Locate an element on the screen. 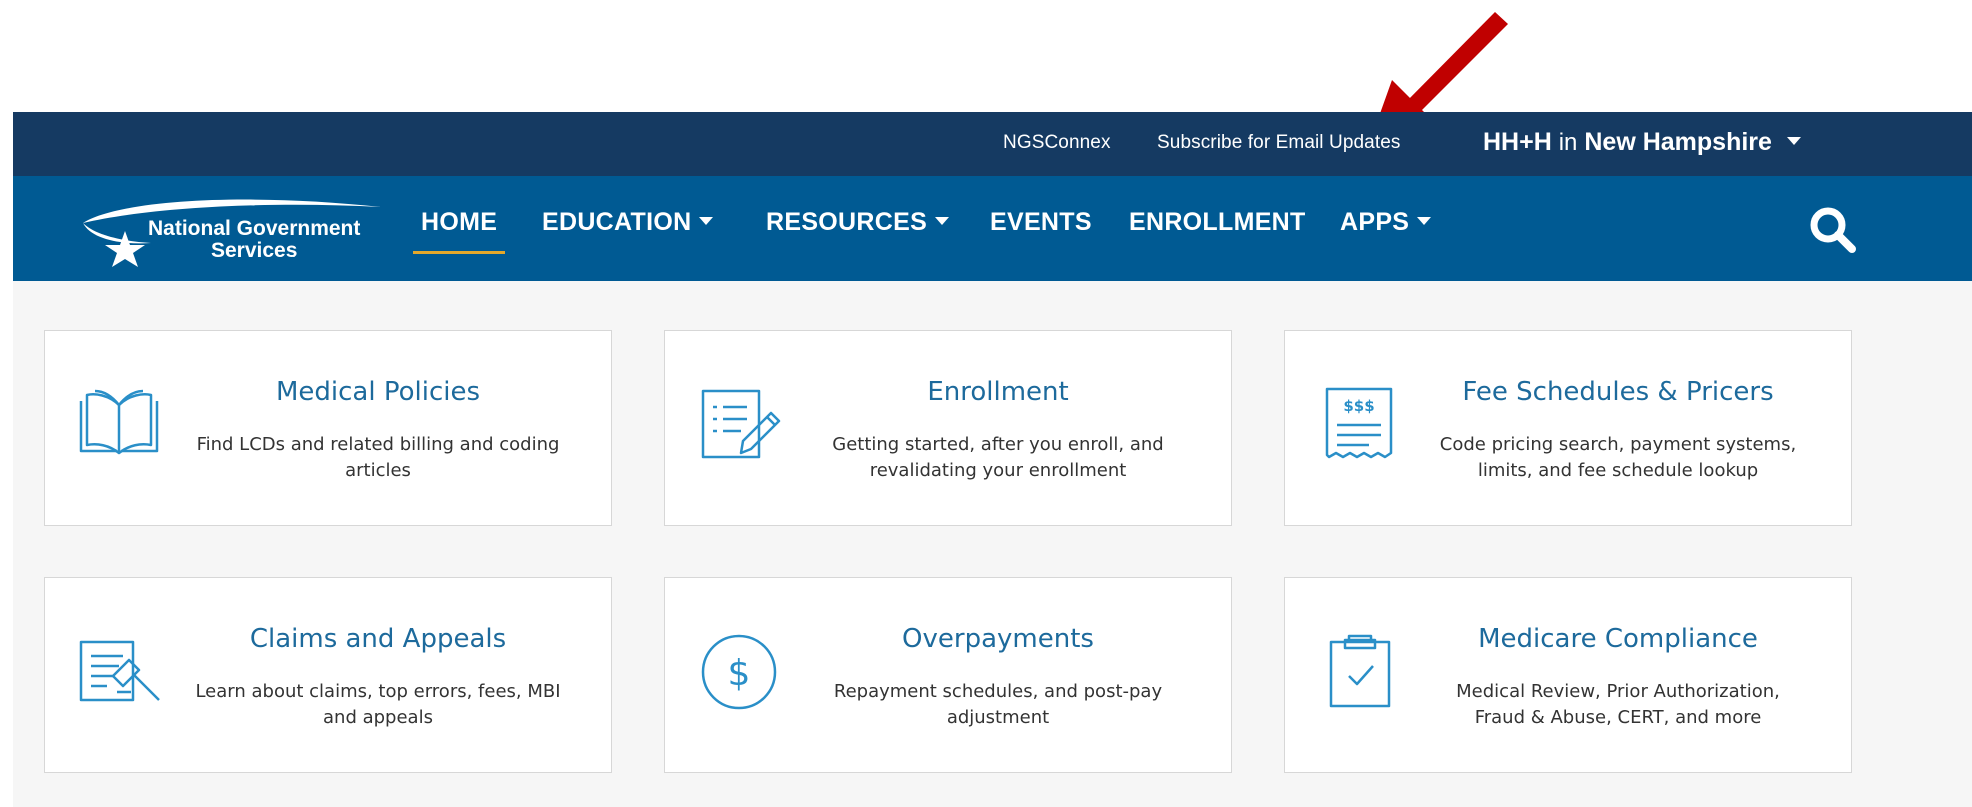  nav-resources: RESOURCES is located at coordinates (858, 222).